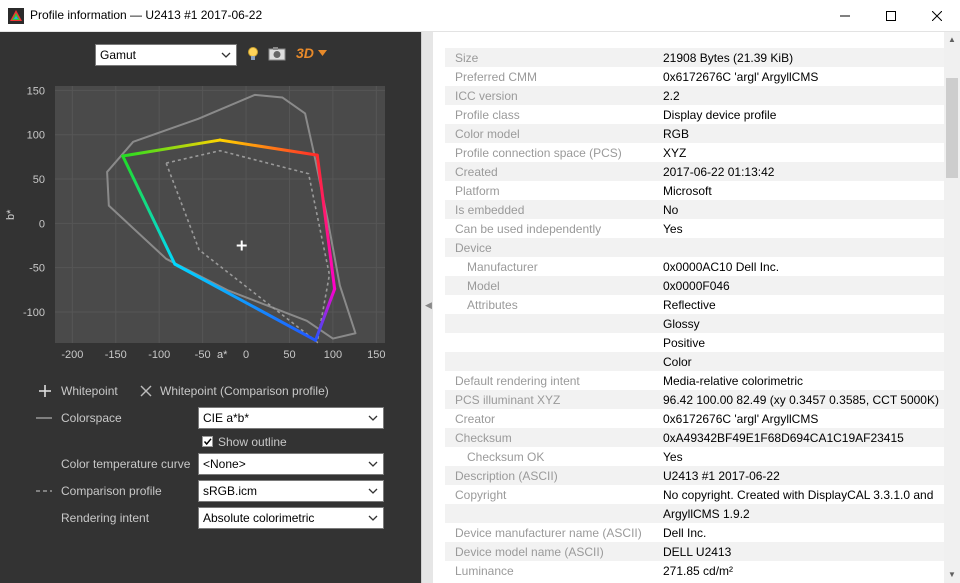 Image resolution: width=960 pixels, height=583 pixels. Describe the element at coordinates (676, 134) in the screenshot. I see `row-value: RGB` at that location.